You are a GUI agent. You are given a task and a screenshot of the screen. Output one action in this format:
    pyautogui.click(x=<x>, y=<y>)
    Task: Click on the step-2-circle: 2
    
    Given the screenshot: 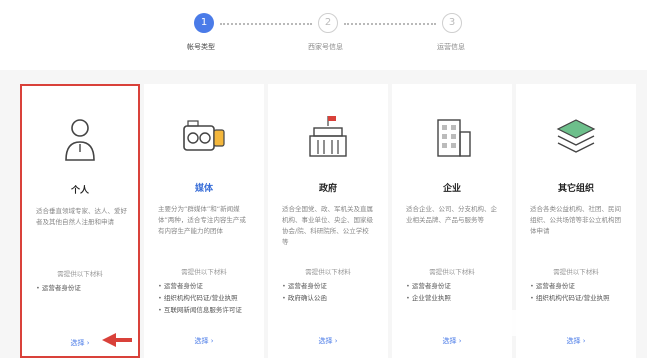 What is the action you would take?
    pyautogui.click(x=328, y=23)
    